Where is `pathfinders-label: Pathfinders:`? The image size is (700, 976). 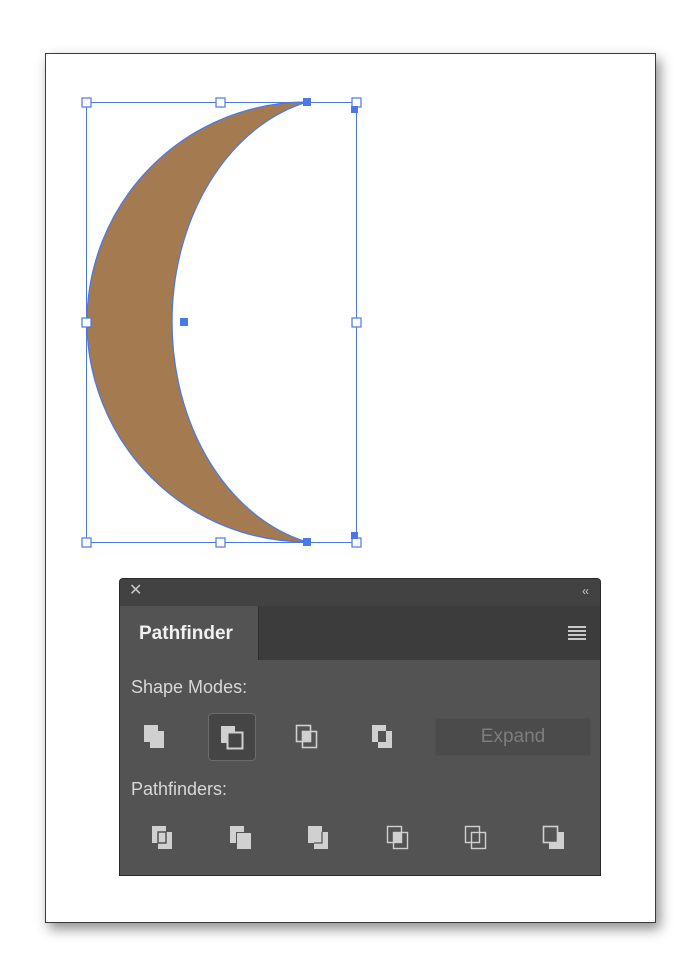
pathfinders-label: Pathfinders: is located at coordinates (179, 789).